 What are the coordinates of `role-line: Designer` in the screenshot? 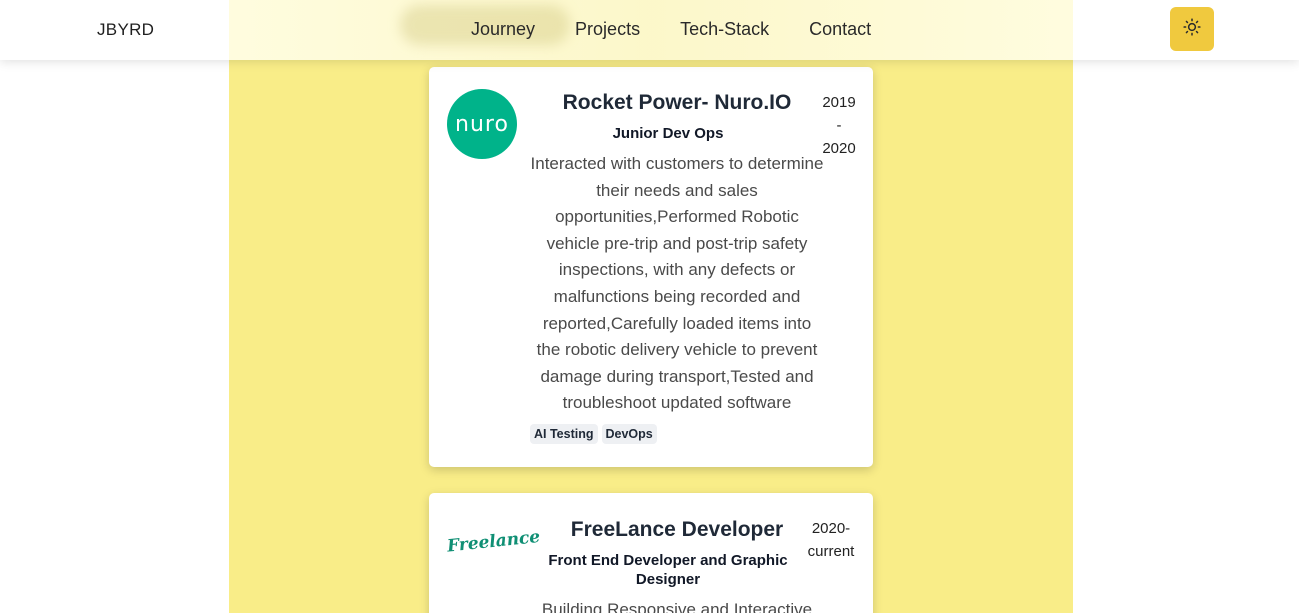 It's located at (668, 579).